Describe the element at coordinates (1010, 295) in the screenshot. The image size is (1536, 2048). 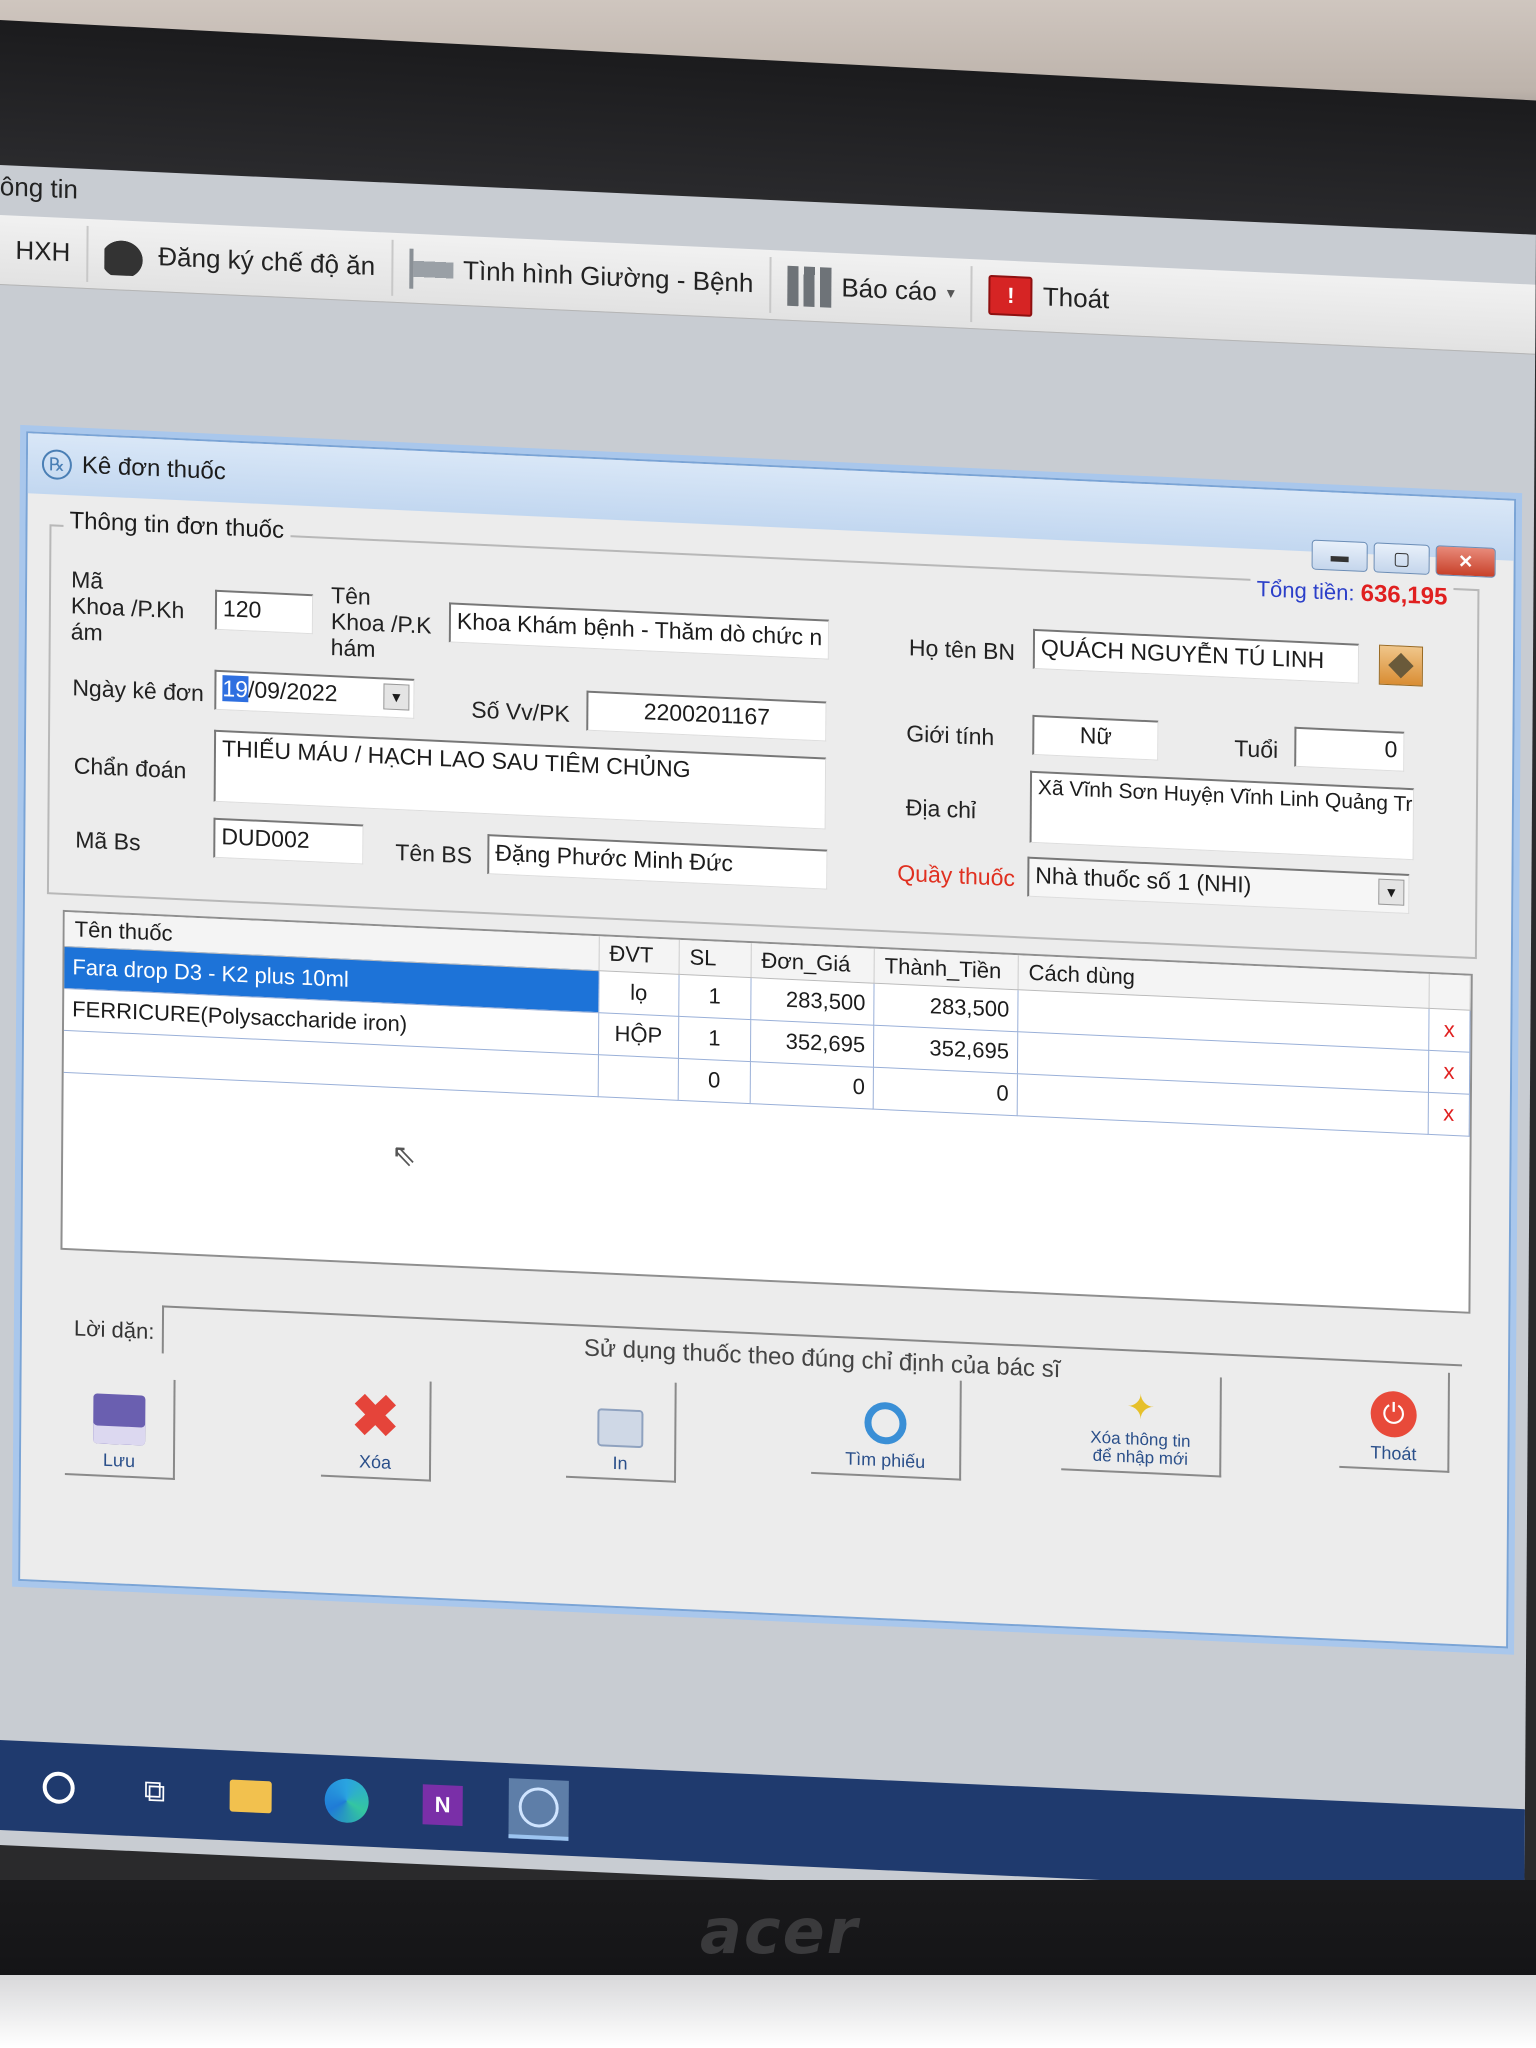
I see `exit-icon: !` at that location.